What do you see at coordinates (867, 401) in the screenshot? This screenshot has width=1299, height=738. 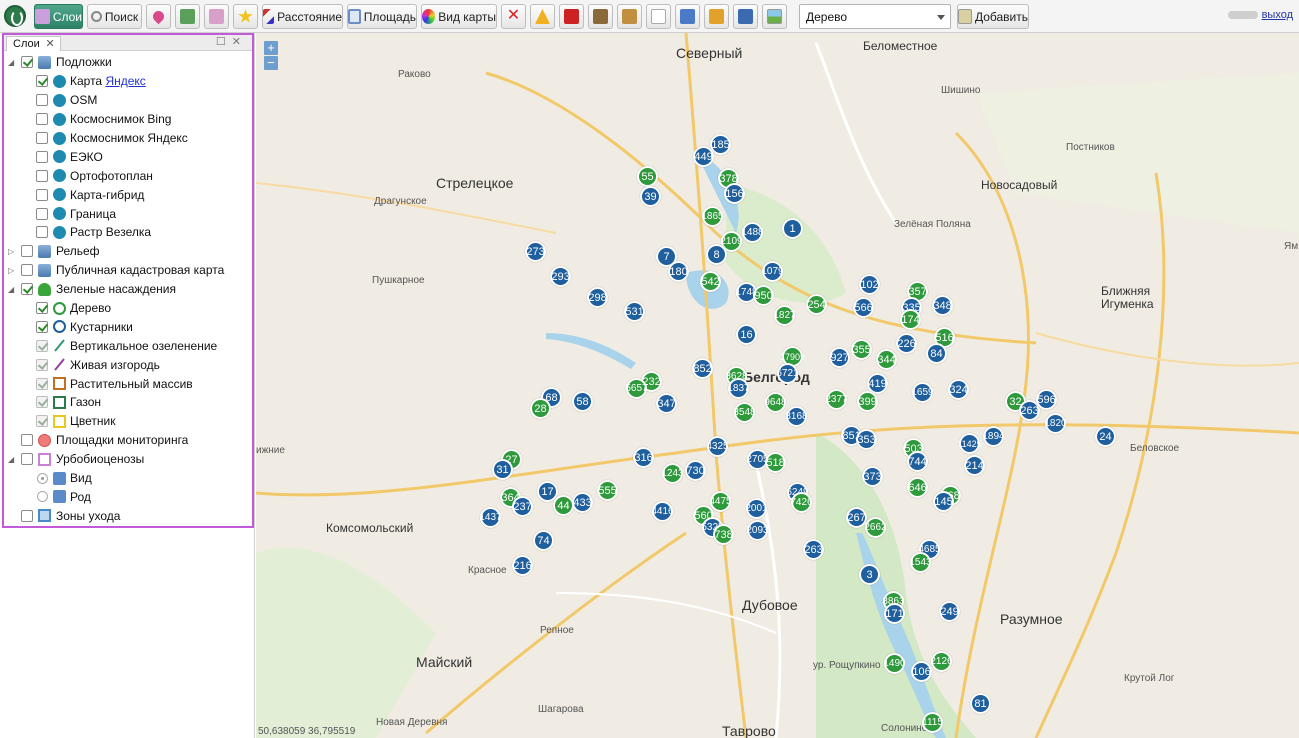 I see `cluster-marker: 399` at bounding box center [867, 401].